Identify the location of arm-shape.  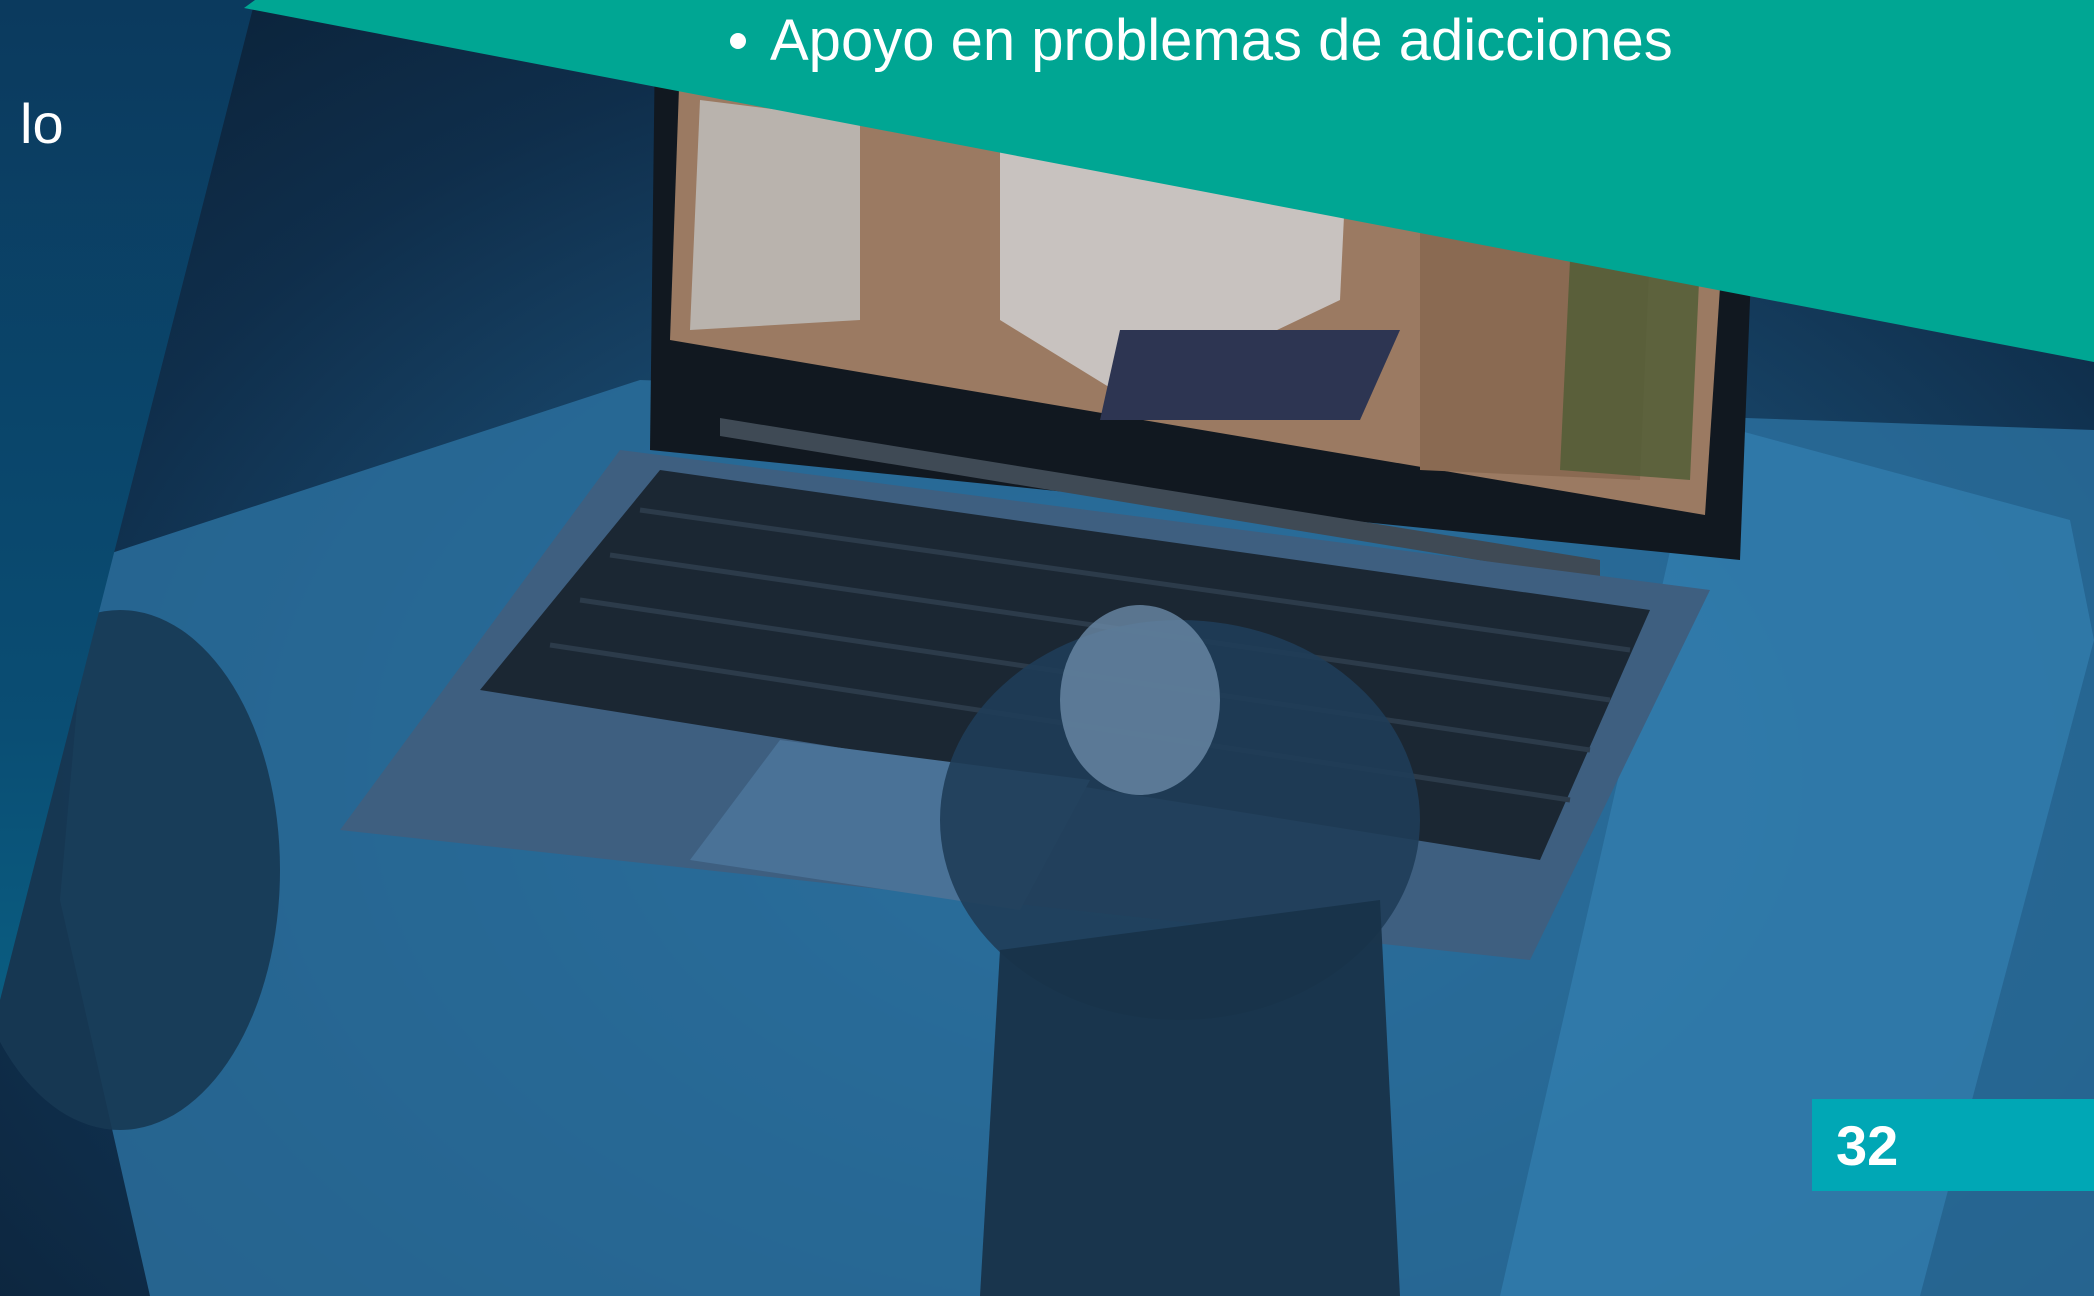
(1190, 1098).